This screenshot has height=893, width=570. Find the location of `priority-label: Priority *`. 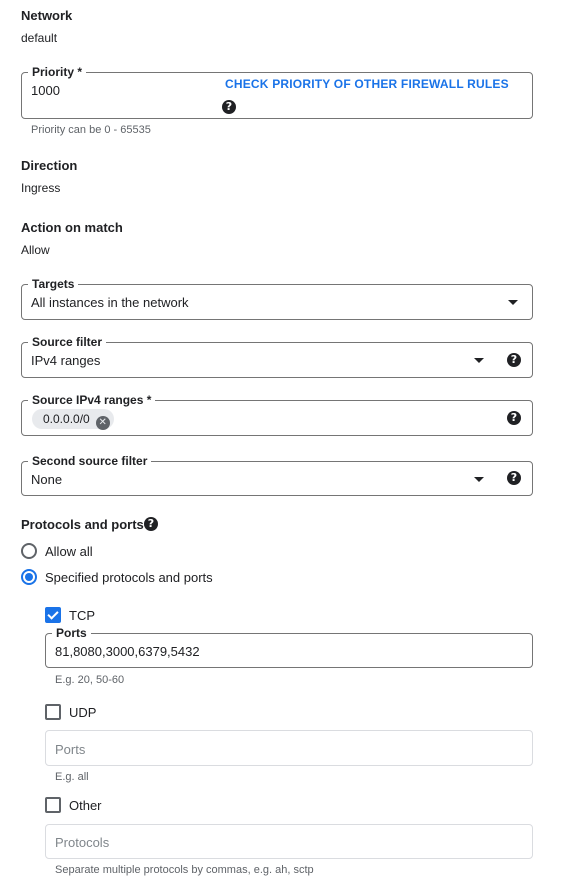

priority-label: Priority * is located at coordinates (57, 72).